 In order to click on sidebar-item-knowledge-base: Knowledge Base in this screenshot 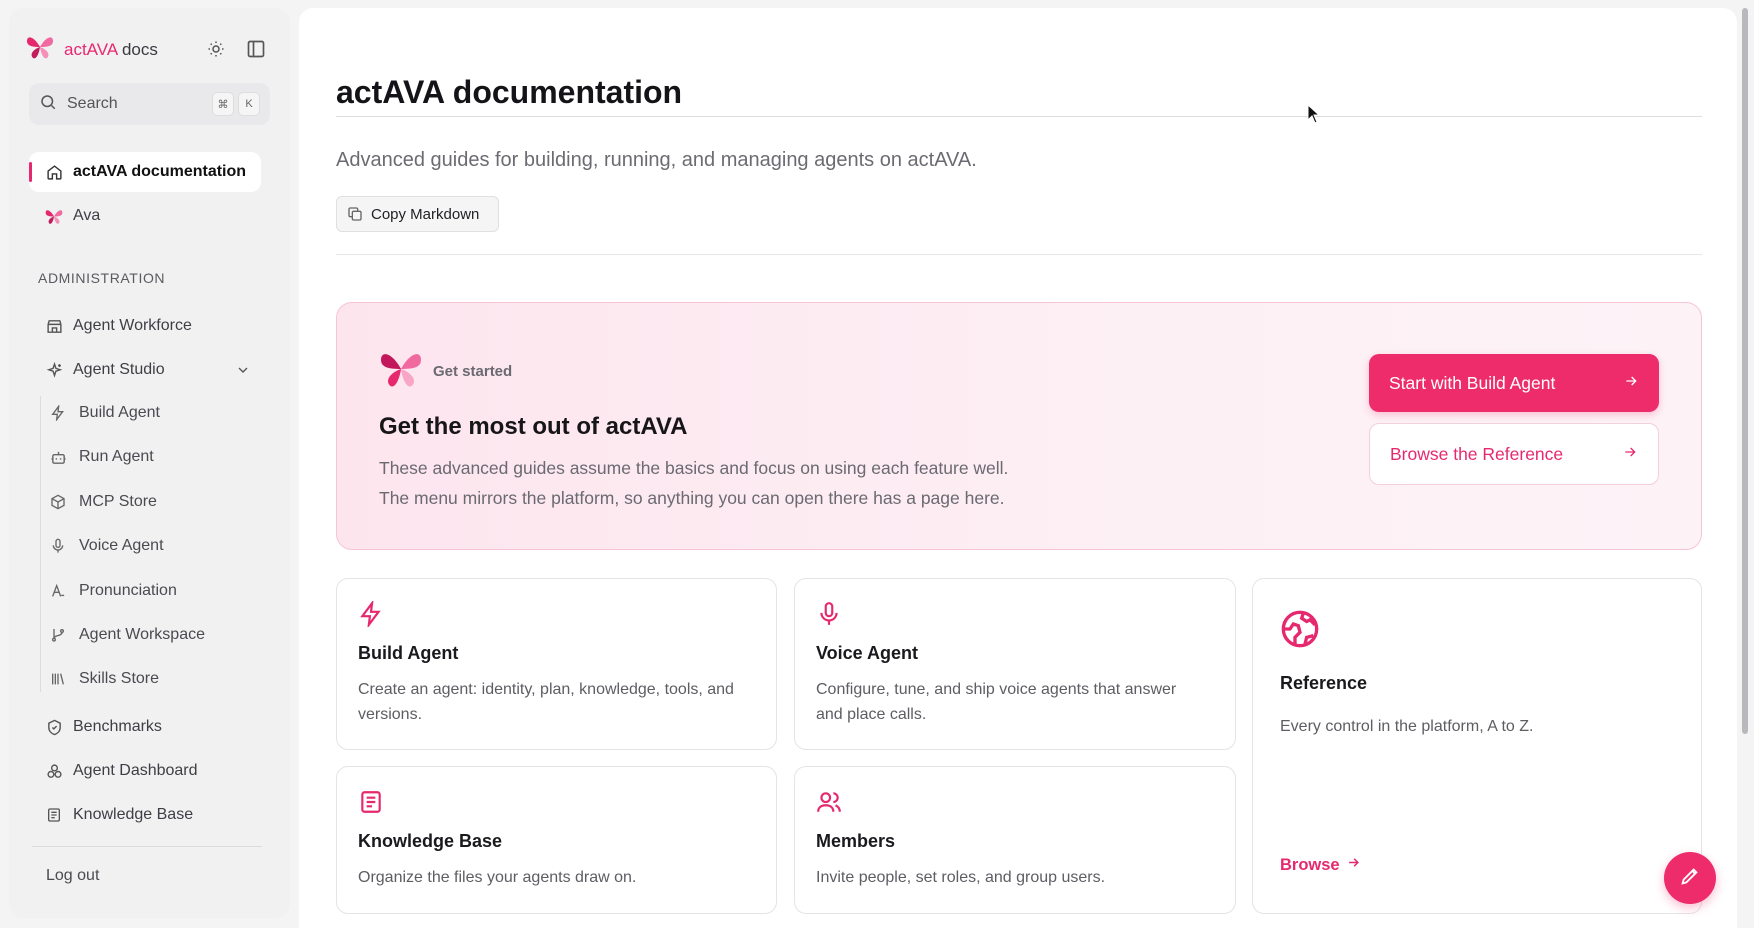, I will do `click(111, 815)`.